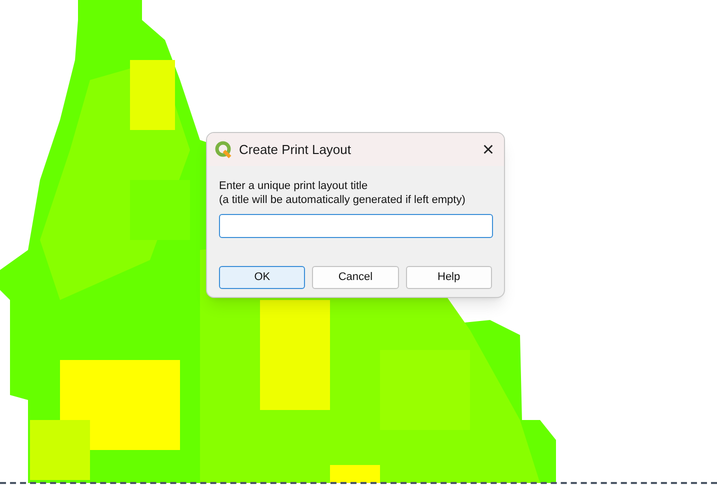 Image resolution: width=717 pixels, height=485 pixels. Describe the element at coordinates (342, 200) in the screenshot. I see `prompt-text: (a title will be automatically generated if left empty)` at that location.